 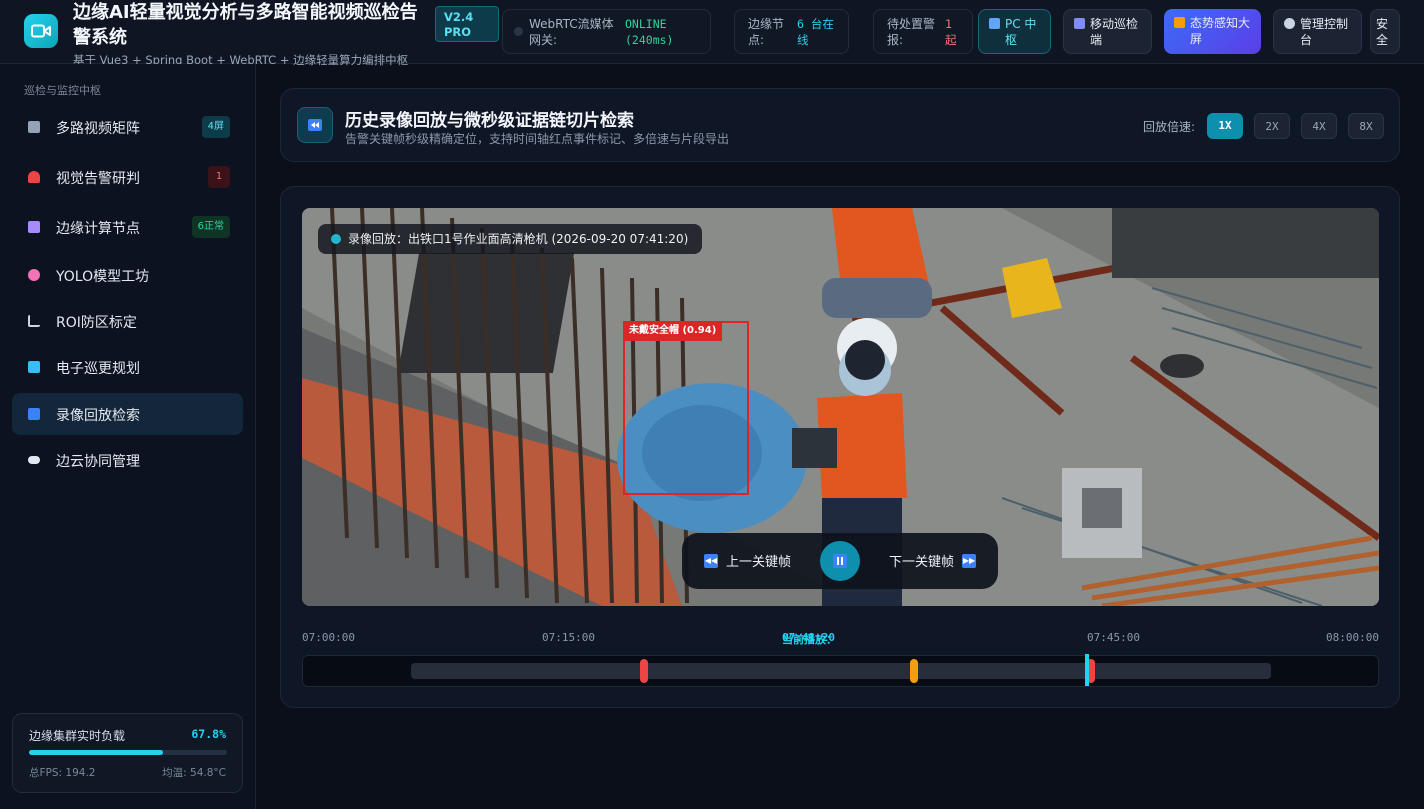 What do you see at coordinates (127, 177) in the screenshot?
I see `sidebar-item-alarm-review: 视觉告警研判 1` at bounding box center [127, 177].